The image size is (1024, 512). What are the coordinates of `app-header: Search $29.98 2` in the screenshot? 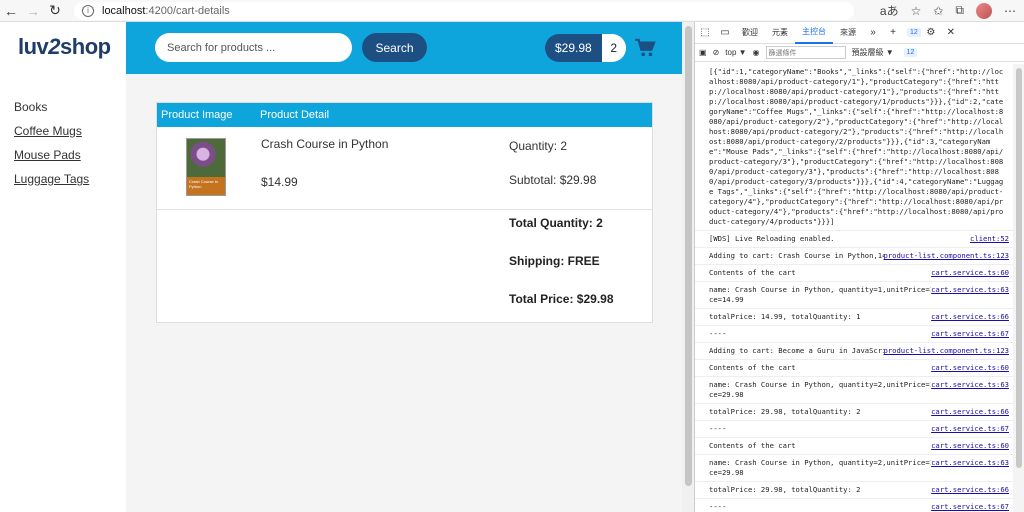 It's located at (404, 48).